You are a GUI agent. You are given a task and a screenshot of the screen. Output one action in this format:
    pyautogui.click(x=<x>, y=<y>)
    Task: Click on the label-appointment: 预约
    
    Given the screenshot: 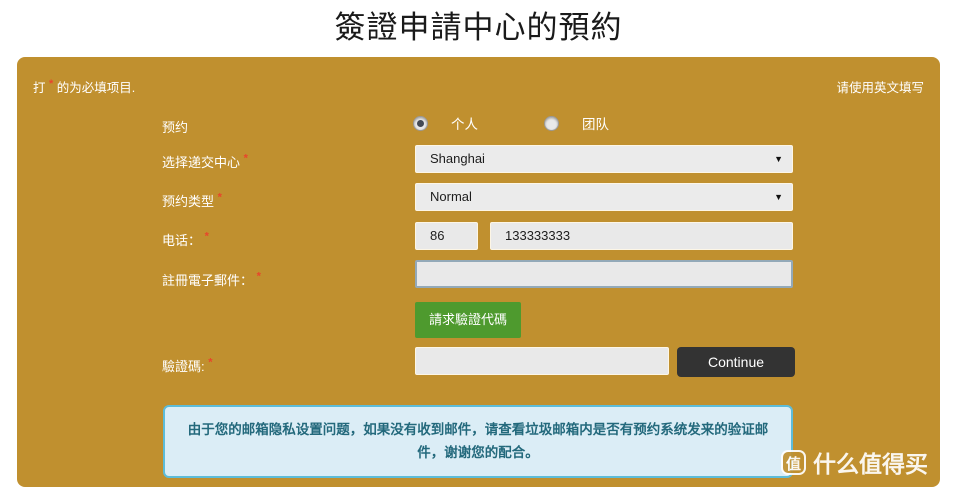 What is the action you would take?
    pyautogui.click(x=287, y=126)
    